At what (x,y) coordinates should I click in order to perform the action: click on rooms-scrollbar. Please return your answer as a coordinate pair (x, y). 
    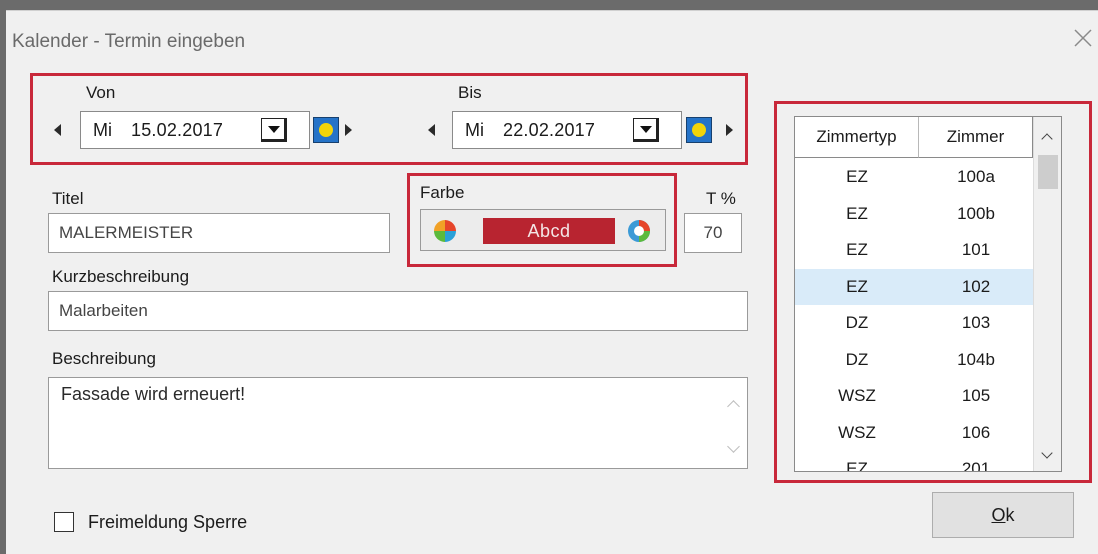
    Looking at the image, I should click on (1047, 294).